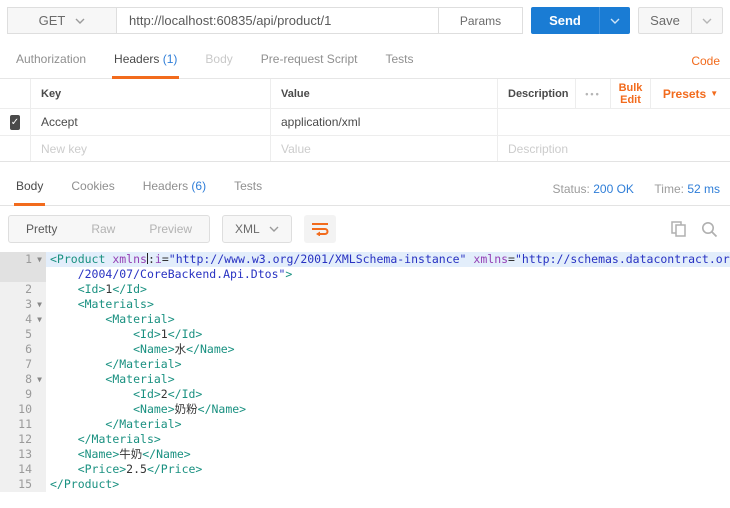 The width and height of the screenshot is (730, 508). I want to click on wrap-text-button, so click(319, 229).